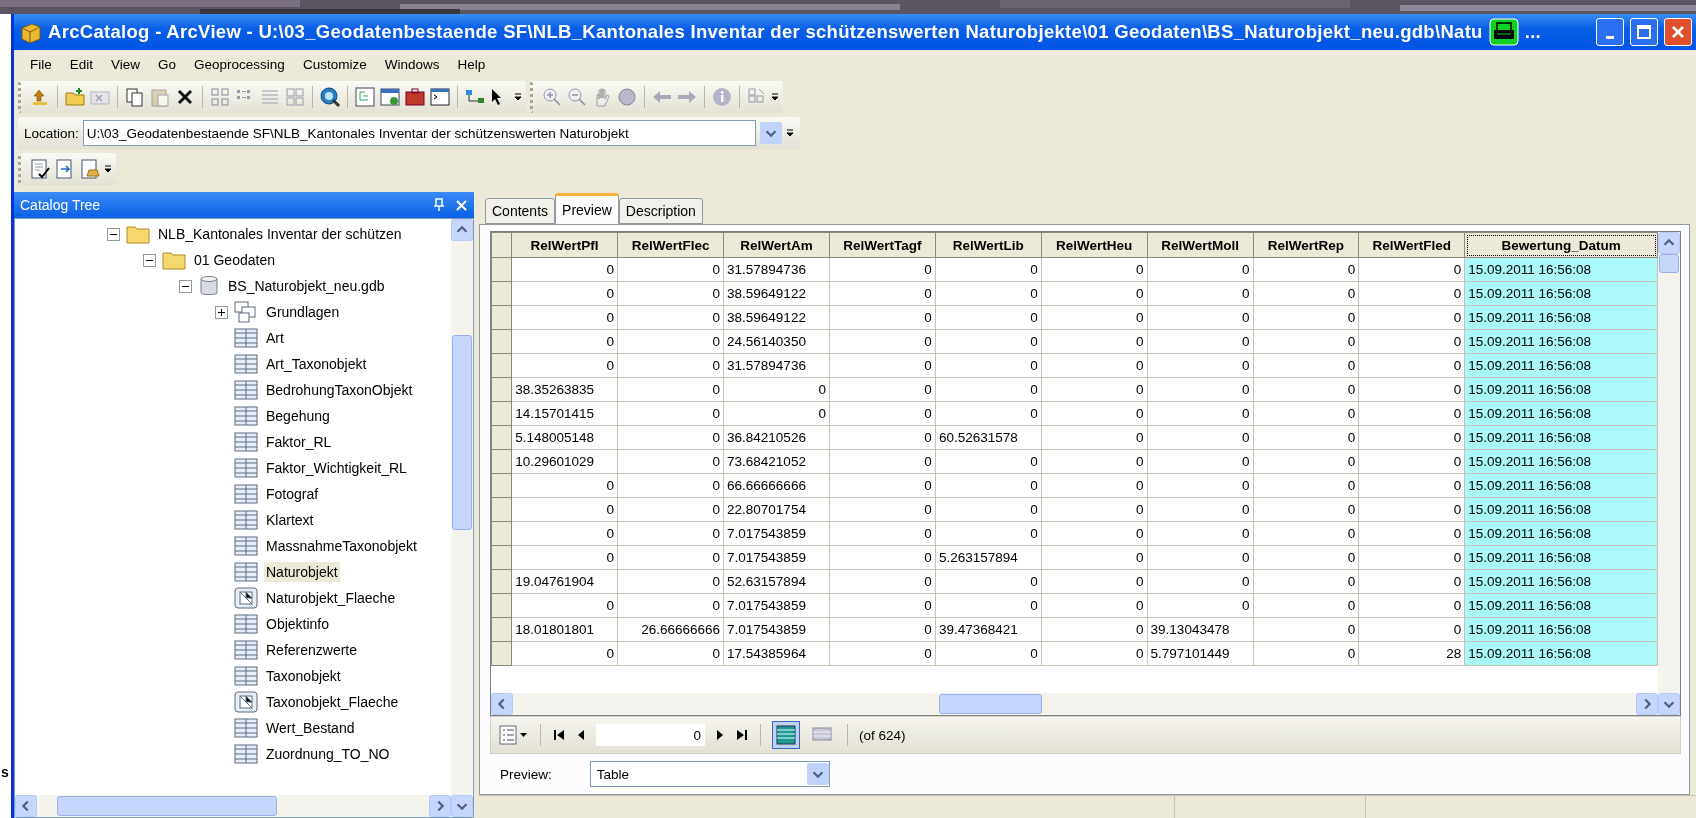 The image size is (1696, 818). I want to click on zoom-in-icon, so click(552, 97).